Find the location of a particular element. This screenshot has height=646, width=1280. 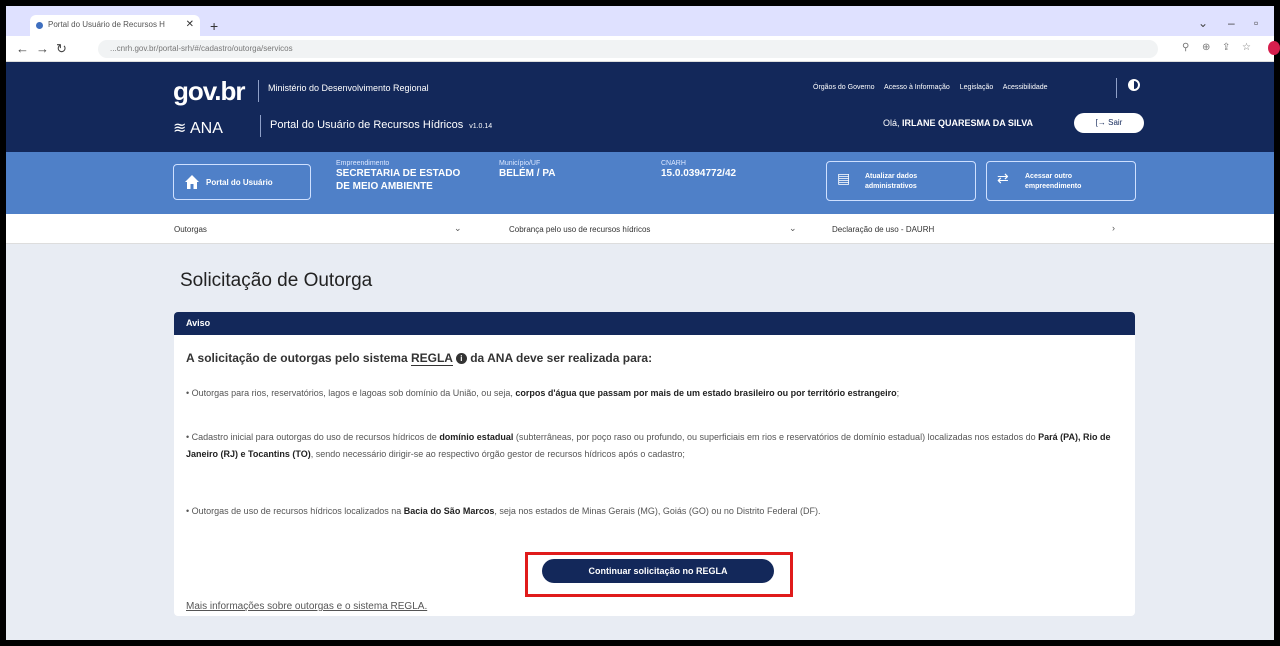

continue-regla-button: Continuar solicitação no REGLA is located at coordinates (658, 571).